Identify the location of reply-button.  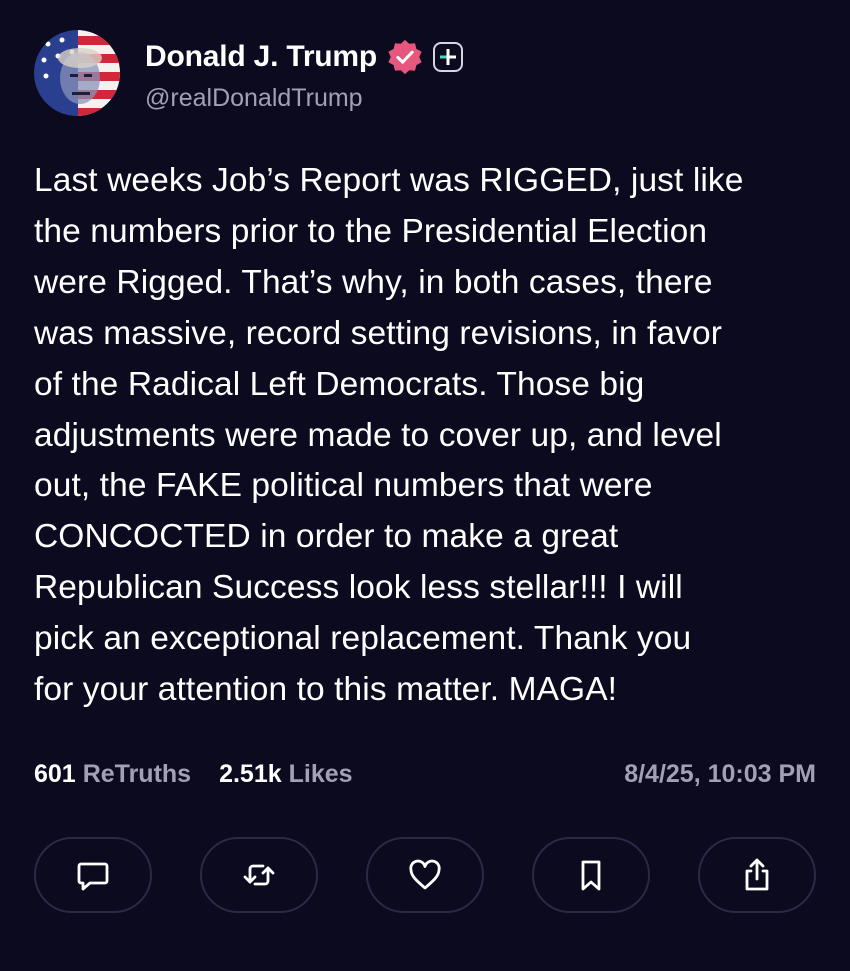
(93, 875).